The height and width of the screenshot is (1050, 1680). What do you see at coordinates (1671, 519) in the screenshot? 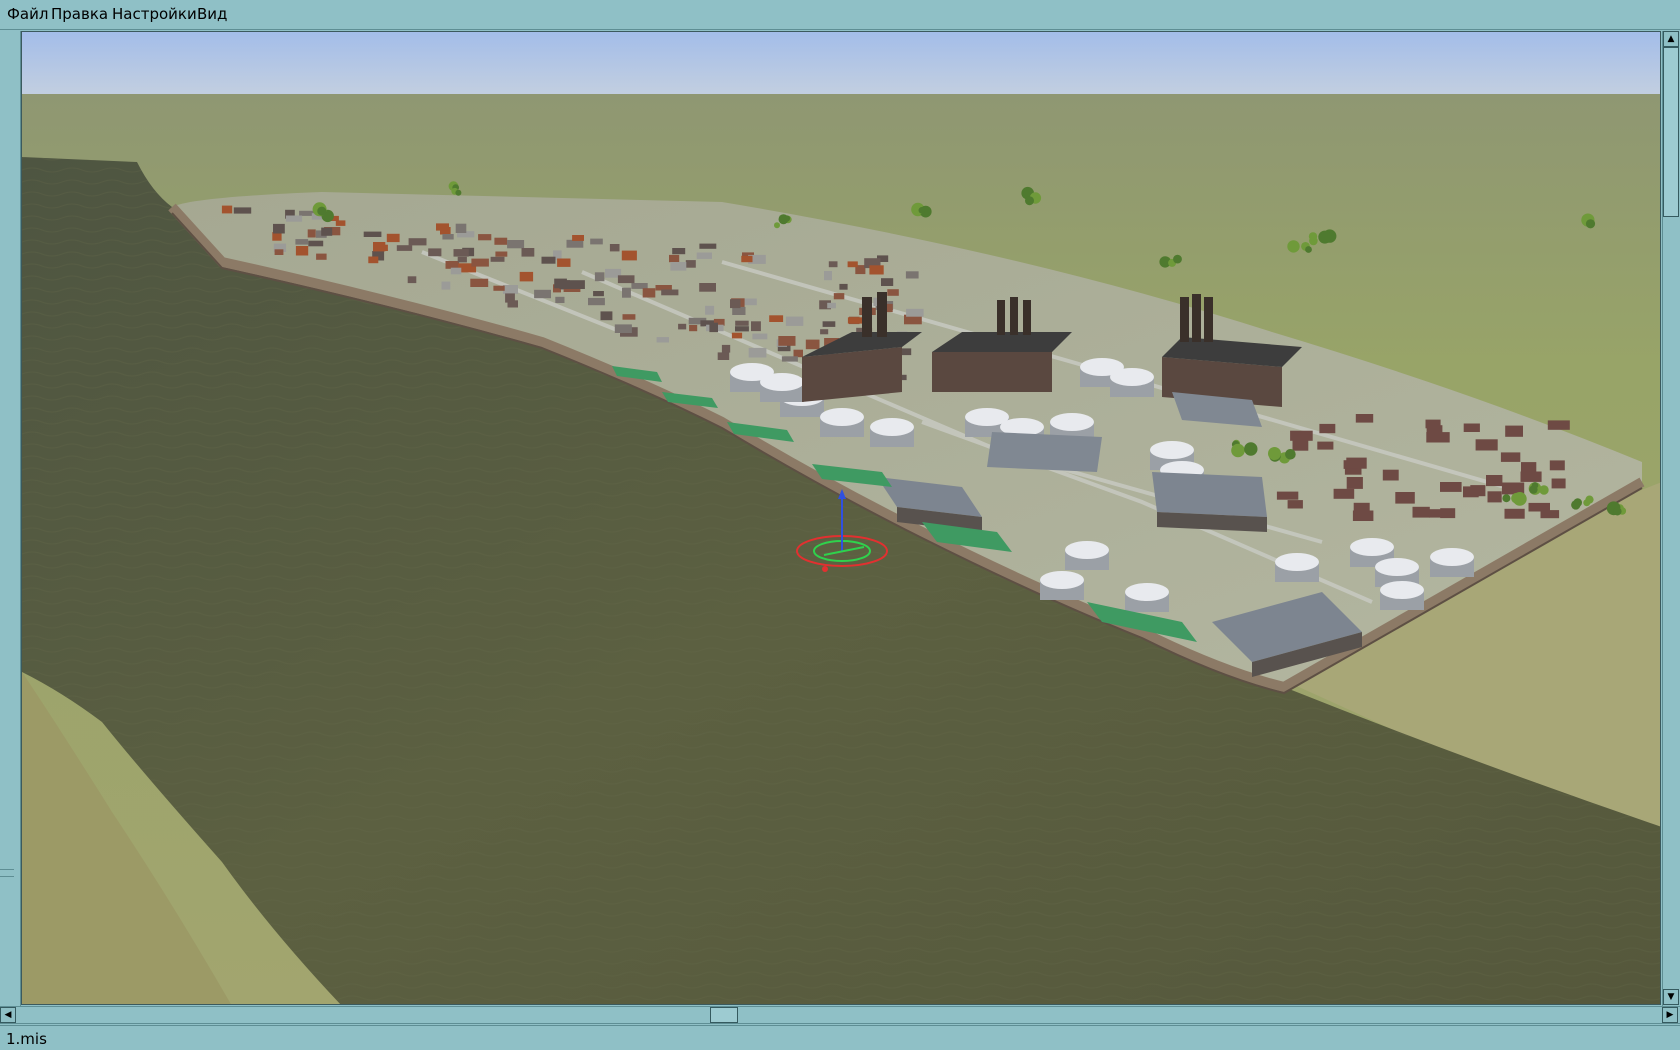
I see `vertical-scrollbar: ▲ ▼` at bounding box center [1671, 519].